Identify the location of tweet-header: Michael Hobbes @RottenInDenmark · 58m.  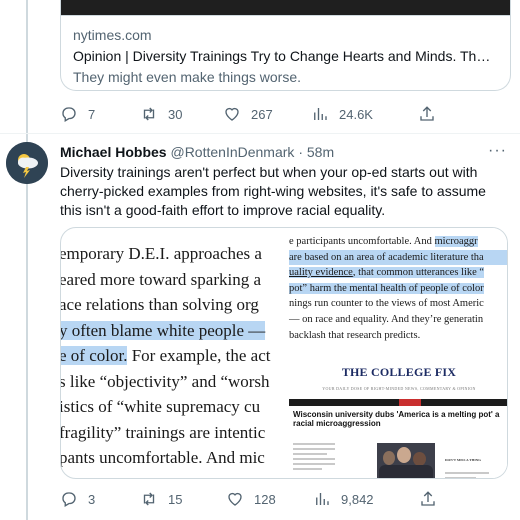
(197, 152).